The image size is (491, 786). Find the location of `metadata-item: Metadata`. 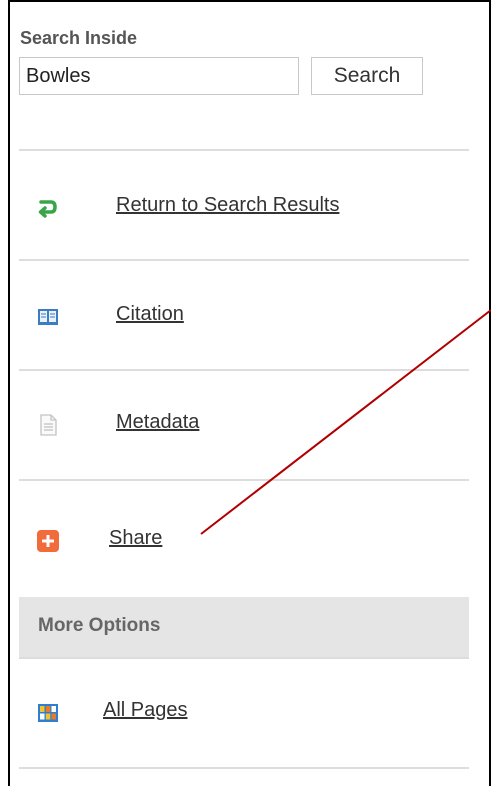

metadata-item: Metadata is located at coordinates (244, 425).